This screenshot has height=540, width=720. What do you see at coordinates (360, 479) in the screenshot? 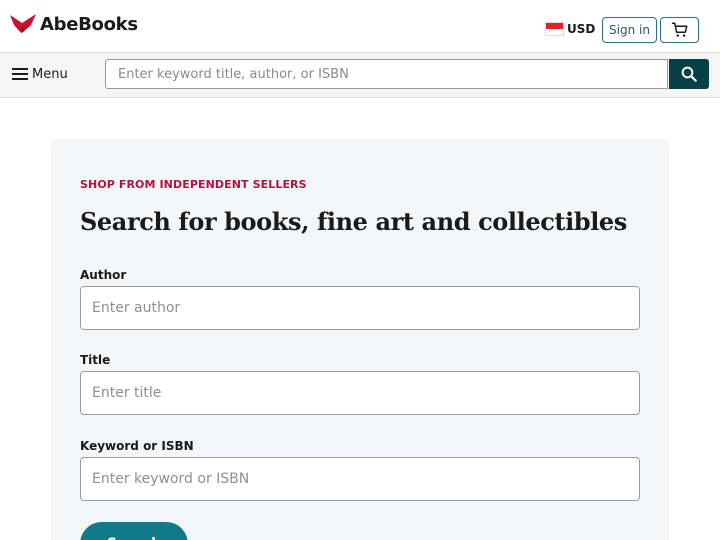
I see `keyword-input` at bounding box center [360, 479].